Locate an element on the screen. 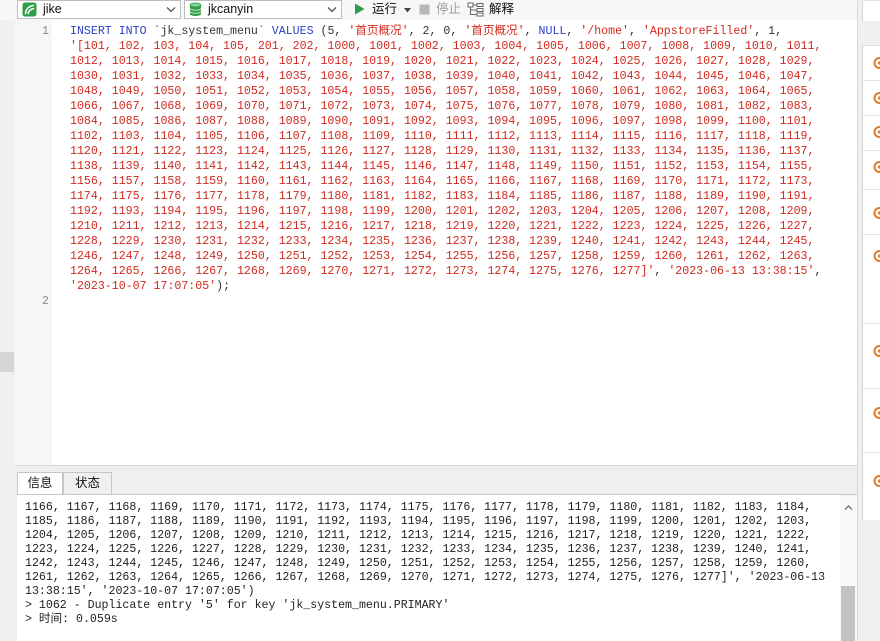 The height and width of the screenshot is (641, 880). explain-button: 解释 is located at coordinates (491, 9).